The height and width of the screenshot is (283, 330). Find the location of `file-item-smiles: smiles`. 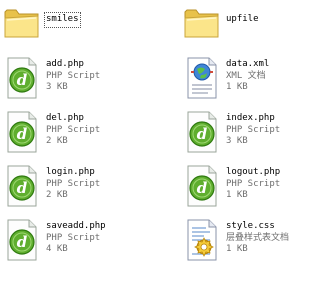

file-item-smiles: smiles is located at coordinates (80, 29).